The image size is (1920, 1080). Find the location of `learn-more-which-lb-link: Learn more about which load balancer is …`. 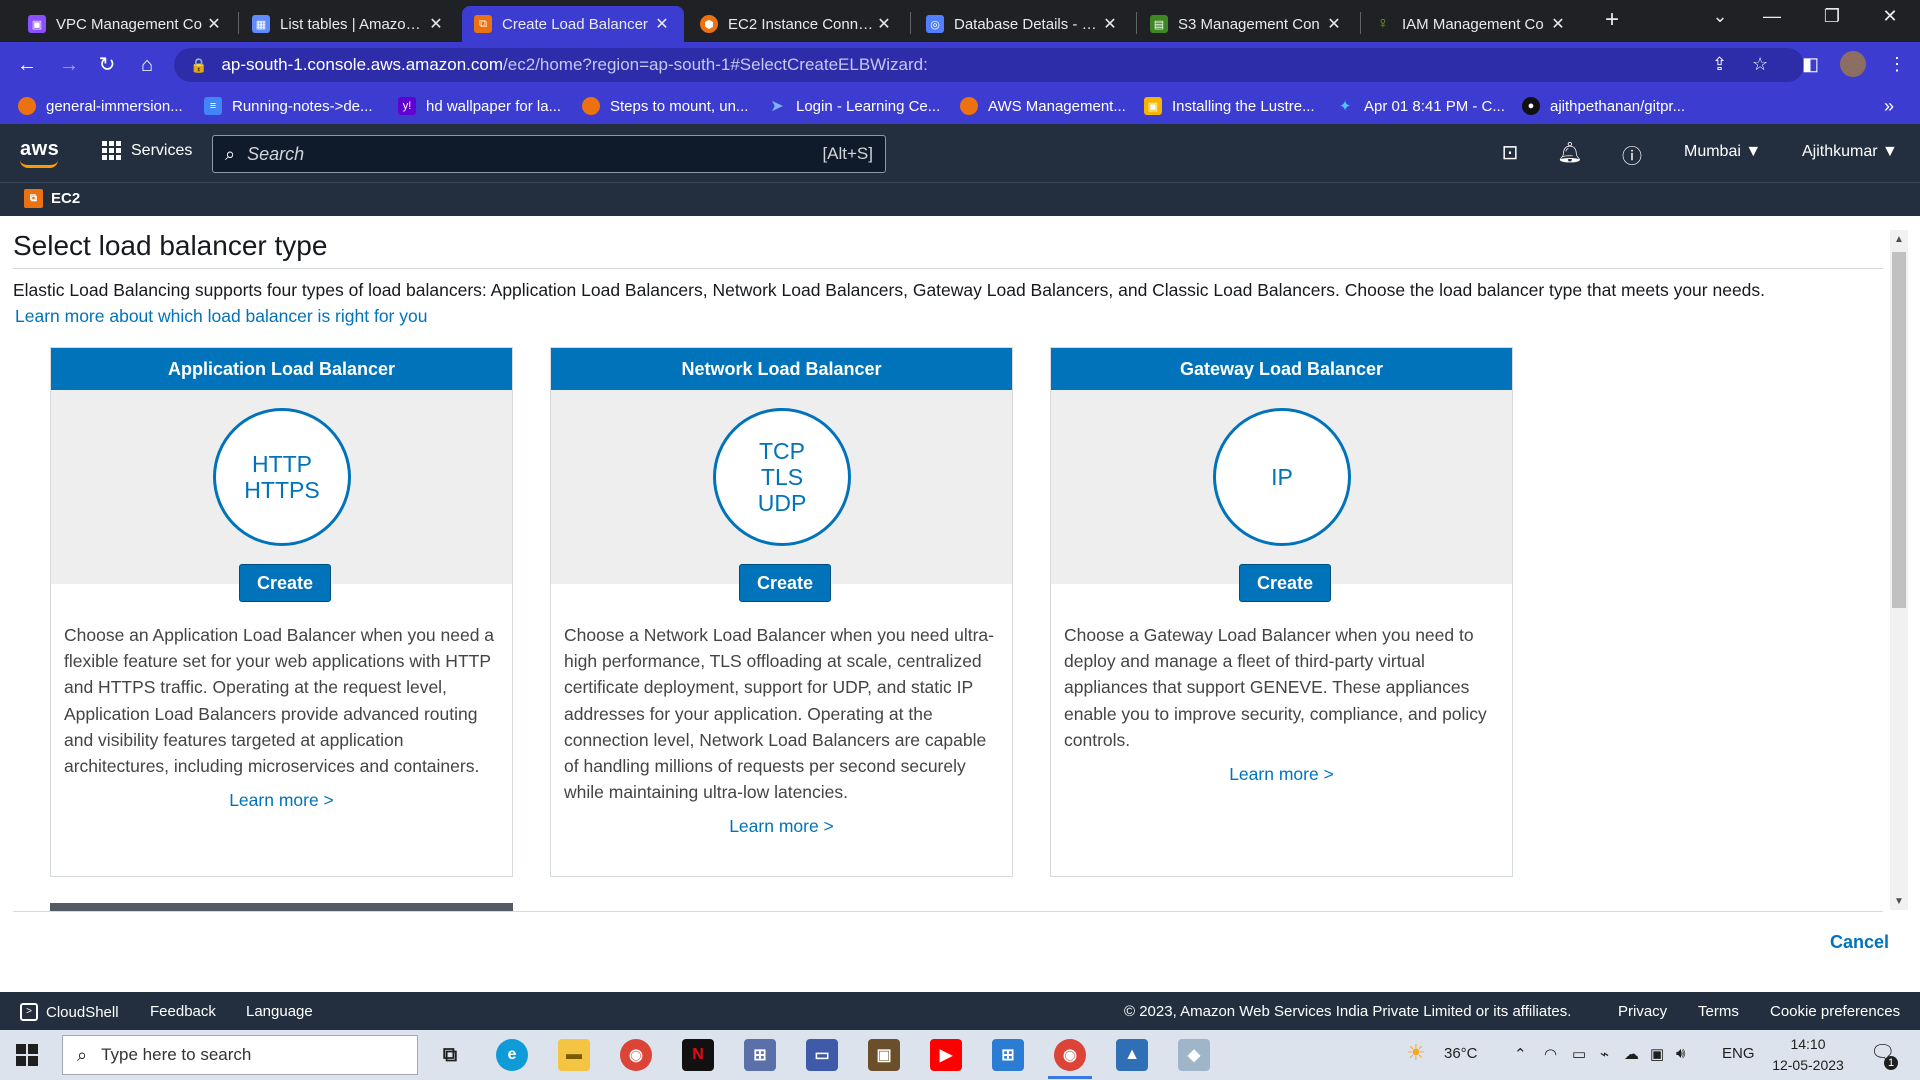

learn-more-which-lb-link: Learn more about which load balancer is … is located at coordinates (221, 316).